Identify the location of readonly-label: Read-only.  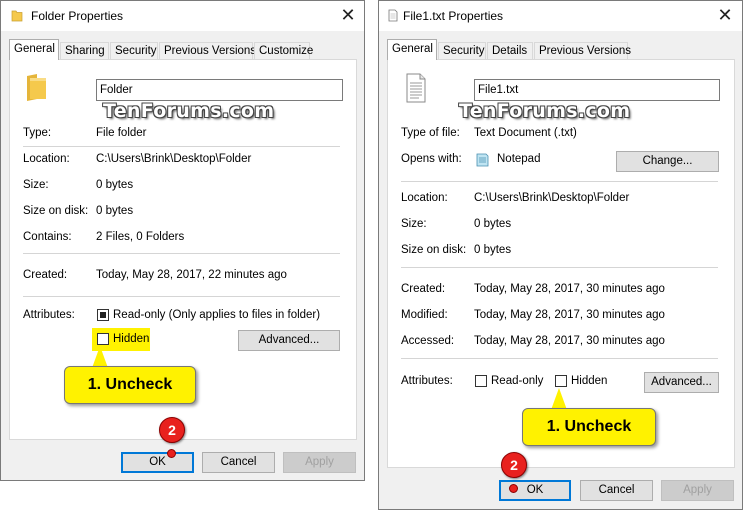
(517, 381).